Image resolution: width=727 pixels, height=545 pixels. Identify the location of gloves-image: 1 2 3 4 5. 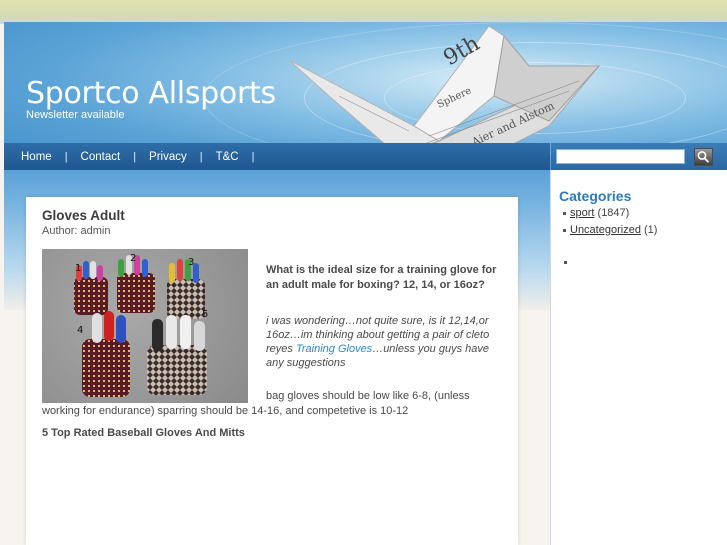
(145, 326).